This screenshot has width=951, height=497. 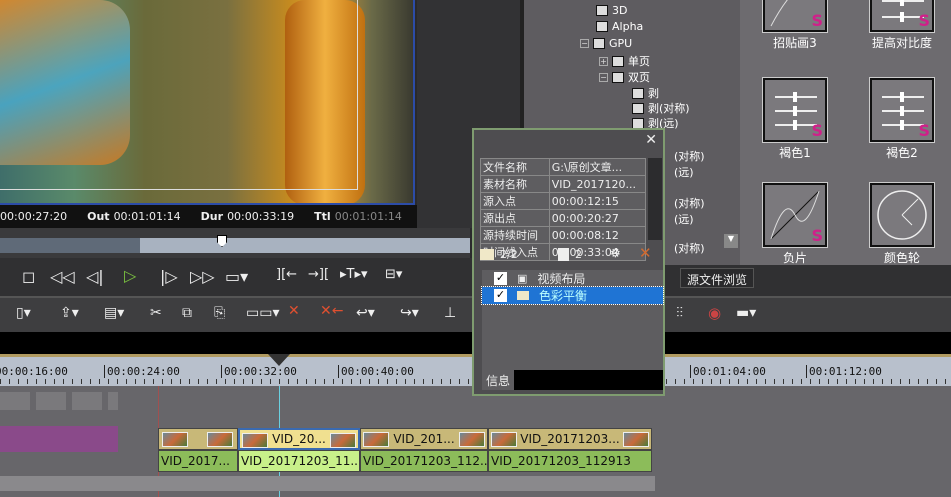 I want to click on ruler-label: 00:00:32:00, so click(x=259, y=371).